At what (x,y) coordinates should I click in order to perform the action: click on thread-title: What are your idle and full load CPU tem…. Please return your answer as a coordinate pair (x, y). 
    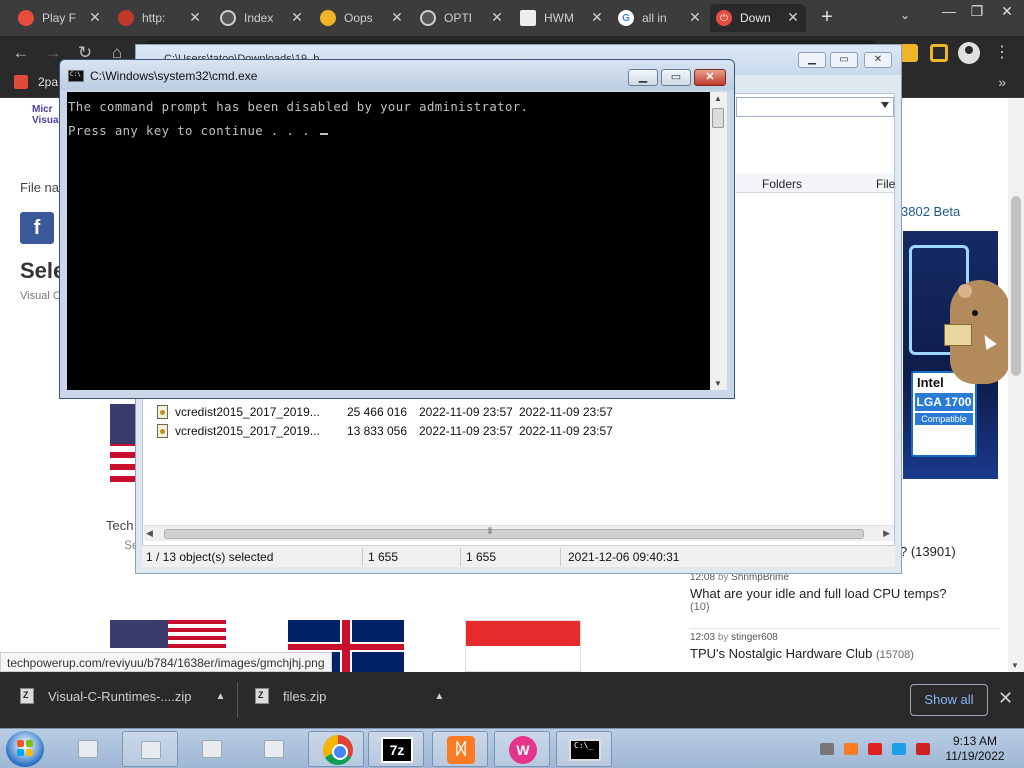
    Looking at the image, I should click on (845, 593).